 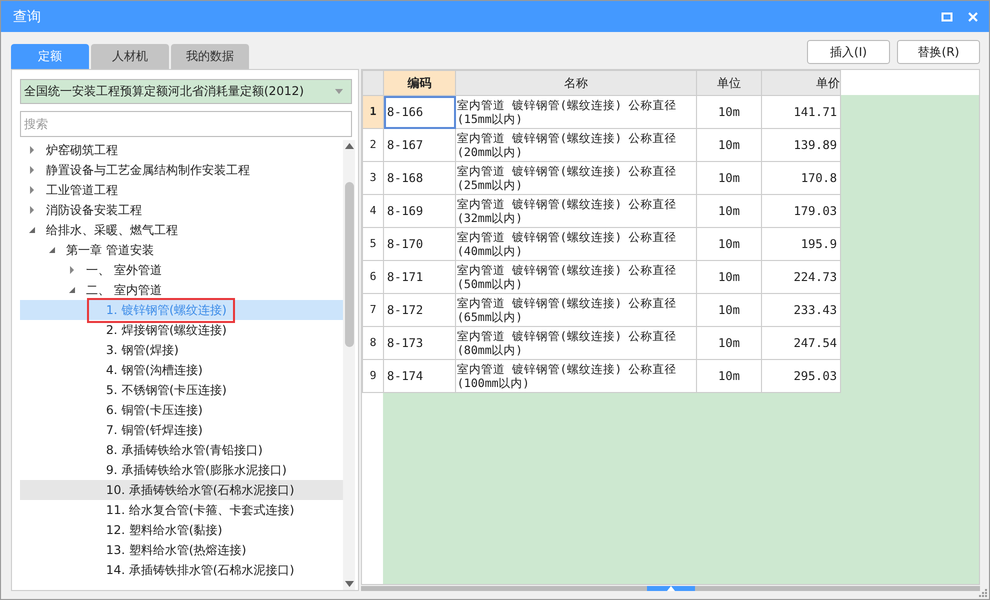 I want to click on table-cell: 室内管道 镀锌钢管(螺纹连接) 公称直径(20mm以内), so click(x=576, y=145).